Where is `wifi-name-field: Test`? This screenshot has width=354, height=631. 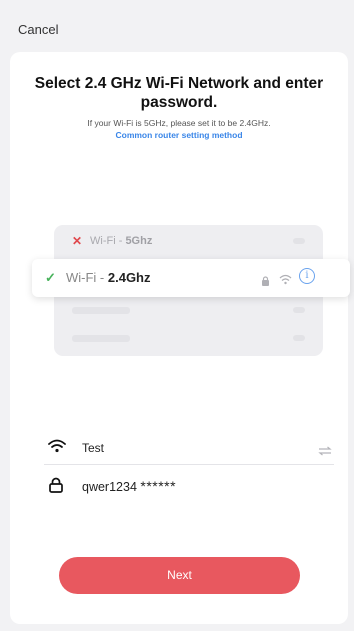
wifi-name-field: Test is located at coordinates (189, 449).